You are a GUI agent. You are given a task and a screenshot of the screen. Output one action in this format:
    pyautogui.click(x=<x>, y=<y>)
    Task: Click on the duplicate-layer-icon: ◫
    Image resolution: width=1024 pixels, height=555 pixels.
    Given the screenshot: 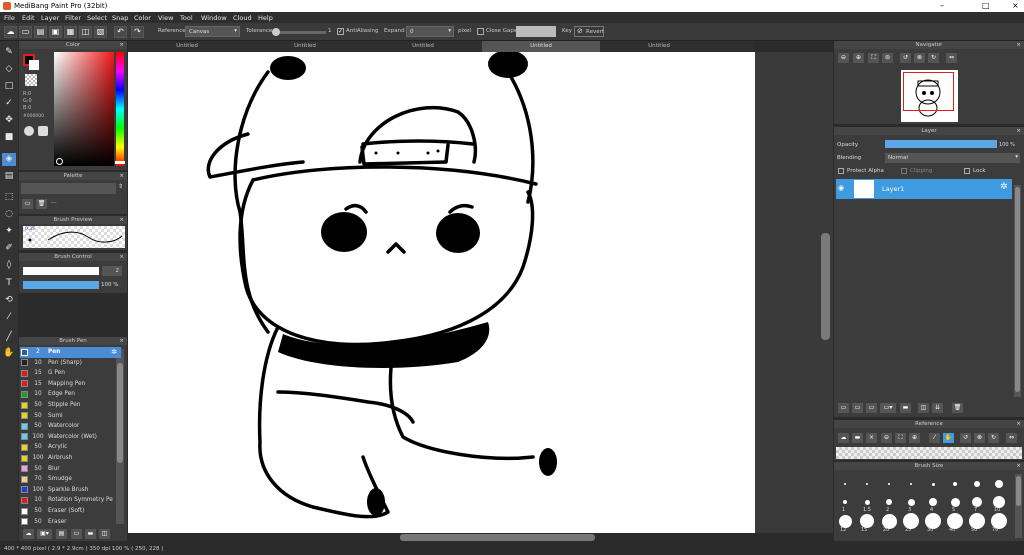 What is the action you would take?
    pyautogui.click(x=923, y=408)
    